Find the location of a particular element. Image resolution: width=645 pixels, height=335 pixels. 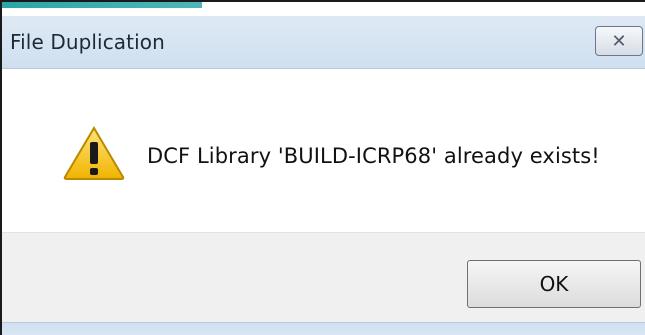

ok-button: OK is located at coordinates (554, 284).